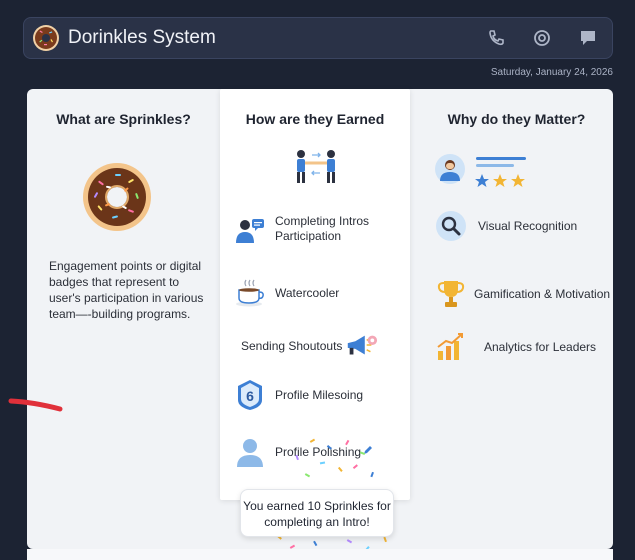 The image size is (635, 560). What do you see at coordinates (363, 345) in the screenshot?
I see `megaphone-icon` at bounding box center [363, 345].